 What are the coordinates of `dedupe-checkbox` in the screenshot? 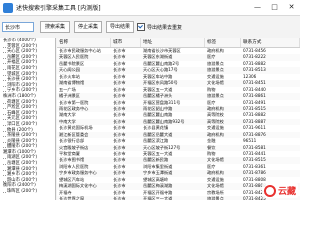 It's located at (141, 27).